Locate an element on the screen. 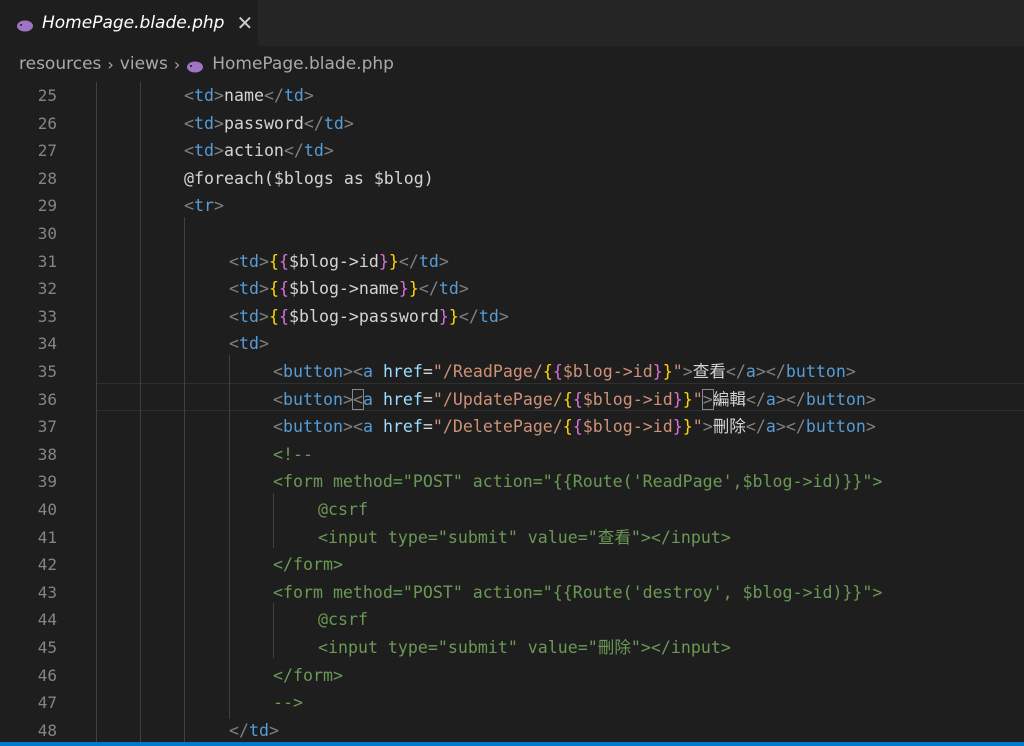  line-number: 46 is located at coordinates (47, 675).